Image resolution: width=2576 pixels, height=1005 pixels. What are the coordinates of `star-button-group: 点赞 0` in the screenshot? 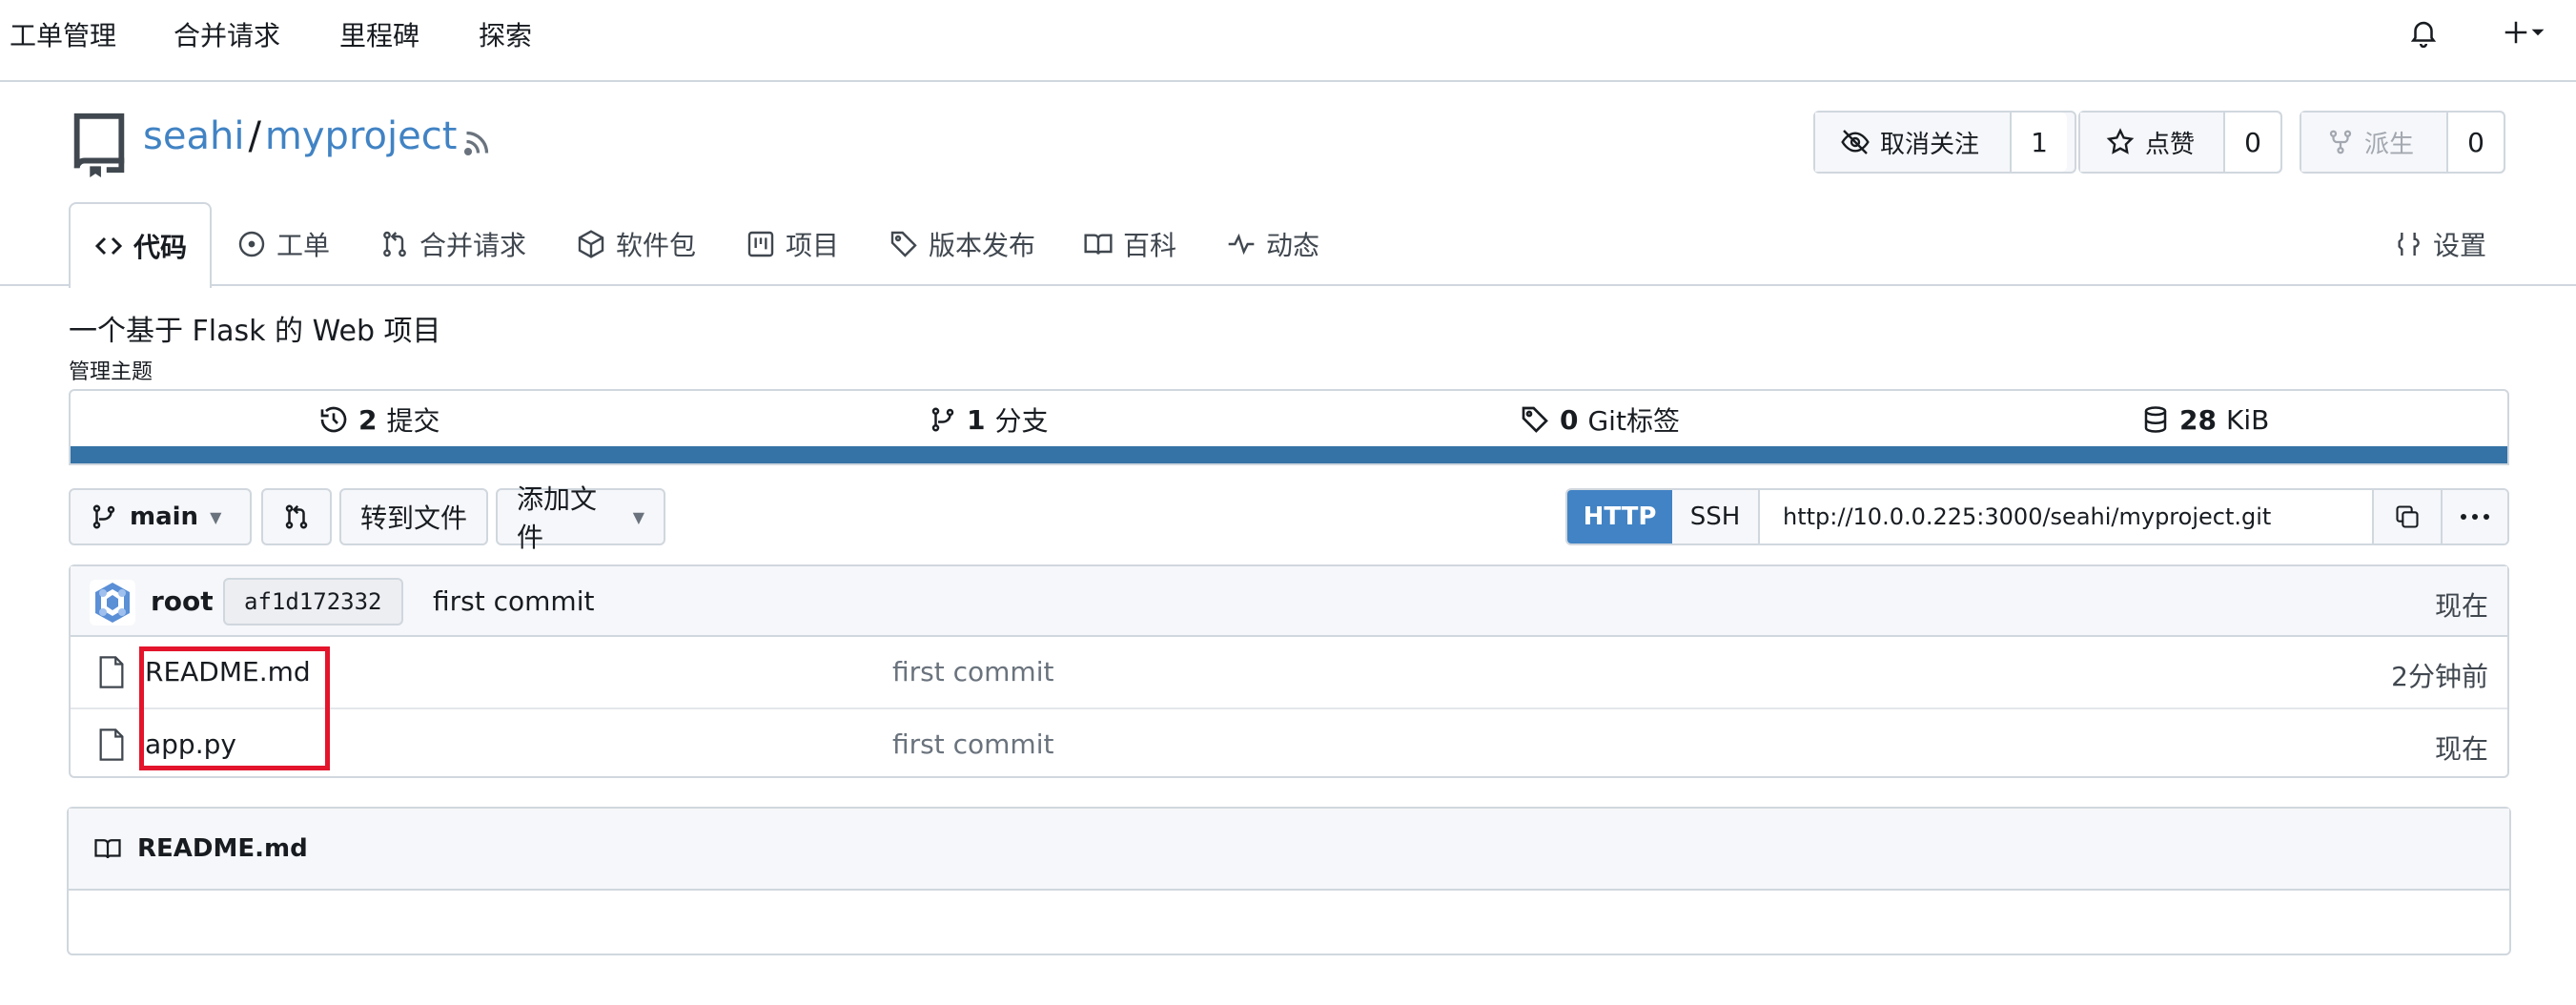 It's located at (2180, 142).